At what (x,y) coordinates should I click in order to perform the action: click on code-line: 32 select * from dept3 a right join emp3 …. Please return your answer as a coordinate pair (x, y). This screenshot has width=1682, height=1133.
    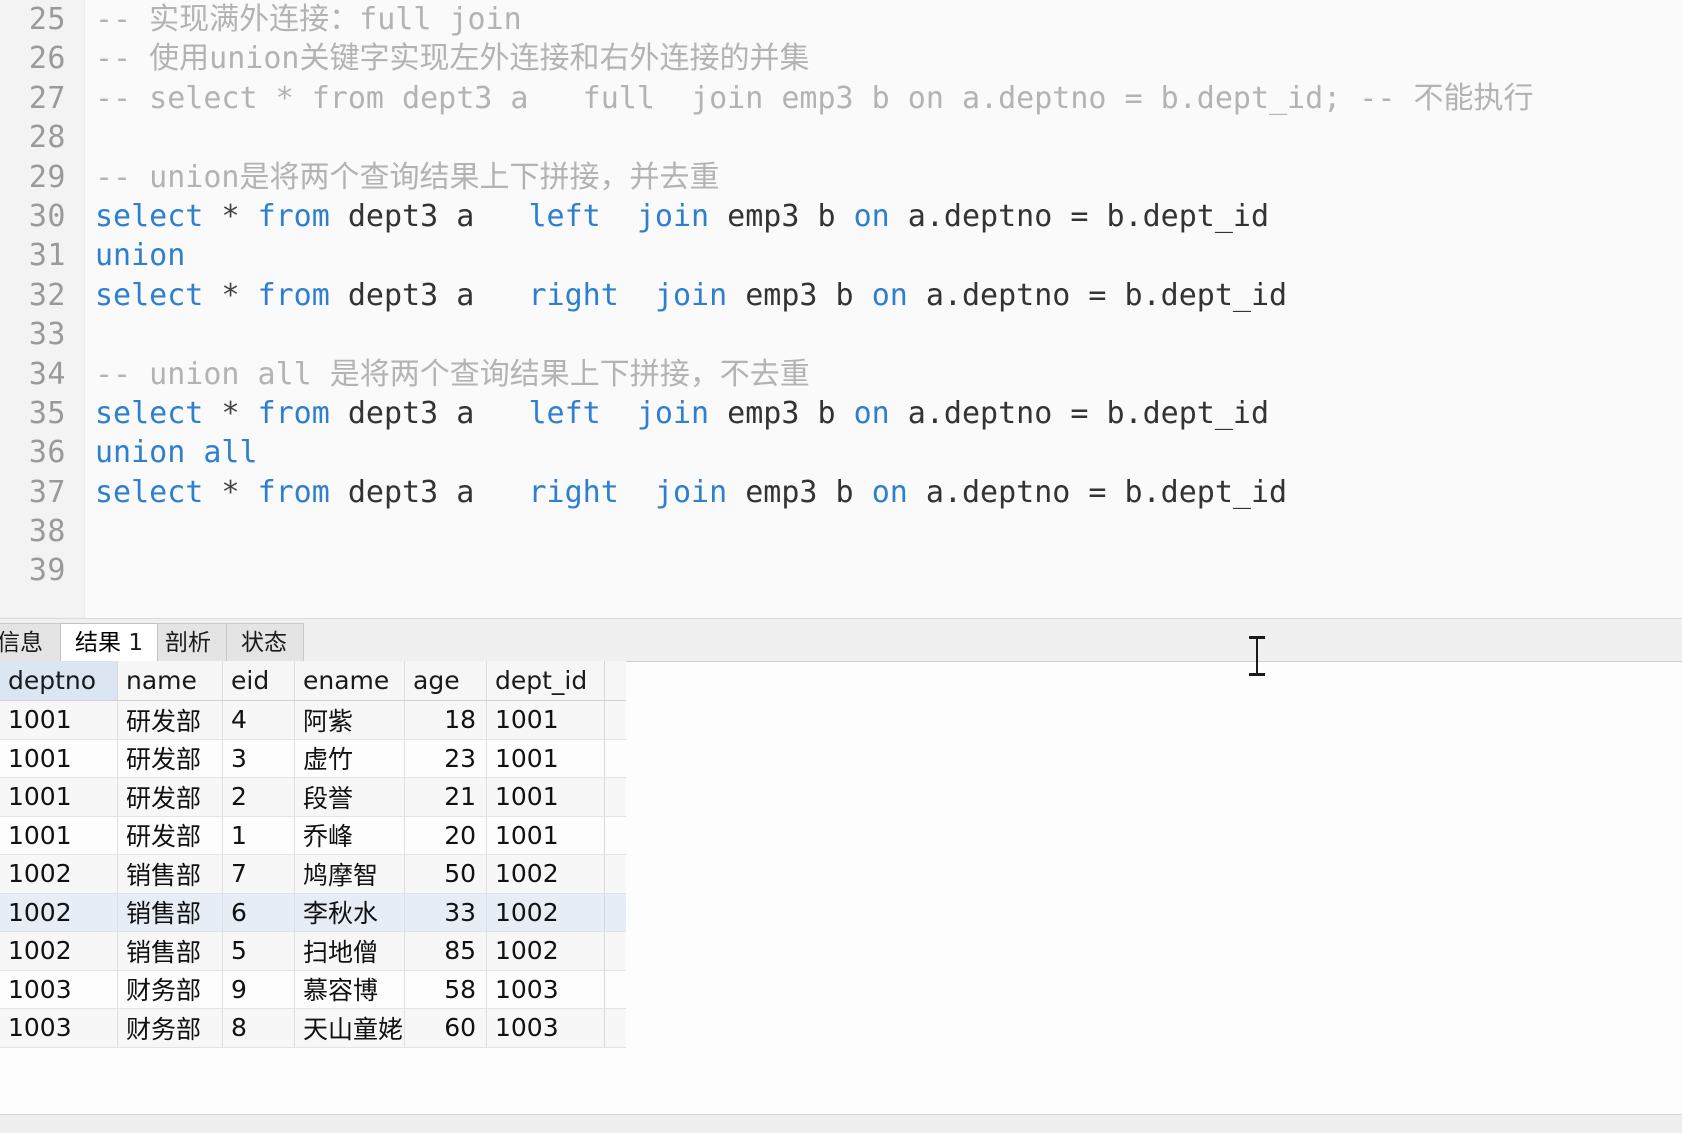
    Looking at the image, I should click on (841, 295).